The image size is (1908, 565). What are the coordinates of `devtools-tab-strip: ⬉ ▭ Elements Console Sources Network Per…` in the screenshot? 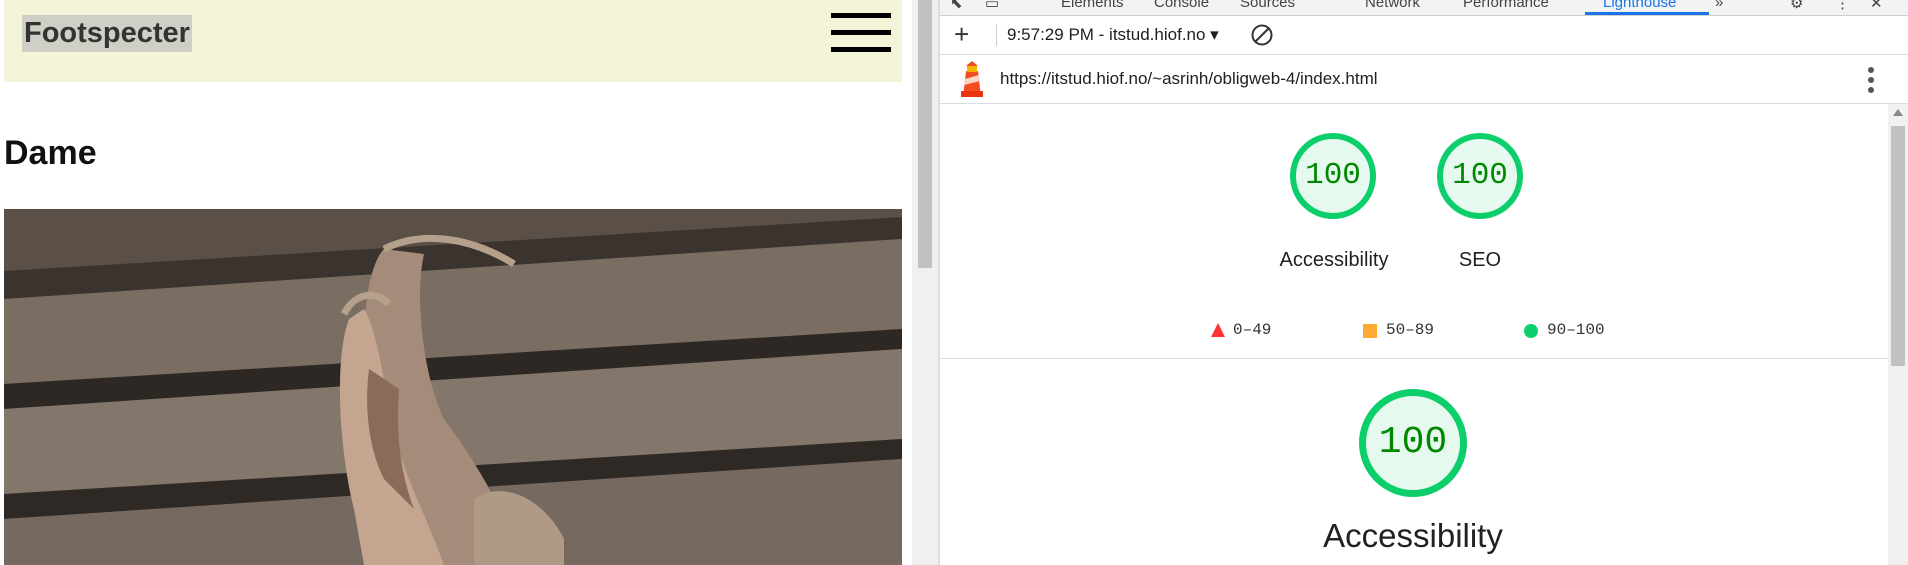 It's located at (1424, 8).